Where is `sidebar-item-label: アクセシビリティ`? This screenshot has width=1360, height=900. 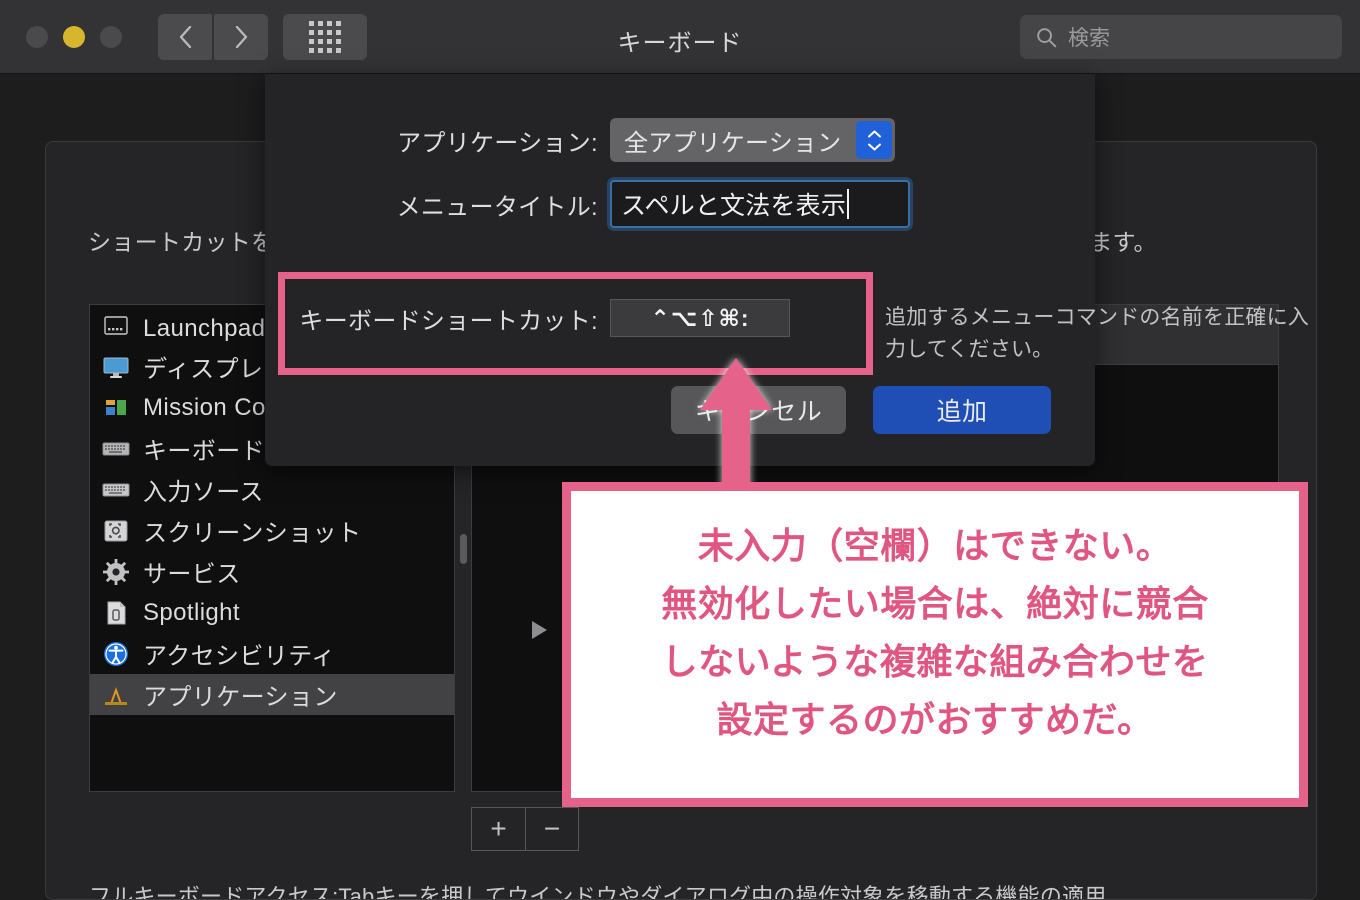 sidebar-item-label: アクセシビリティ is located at coordinates (239, 656).